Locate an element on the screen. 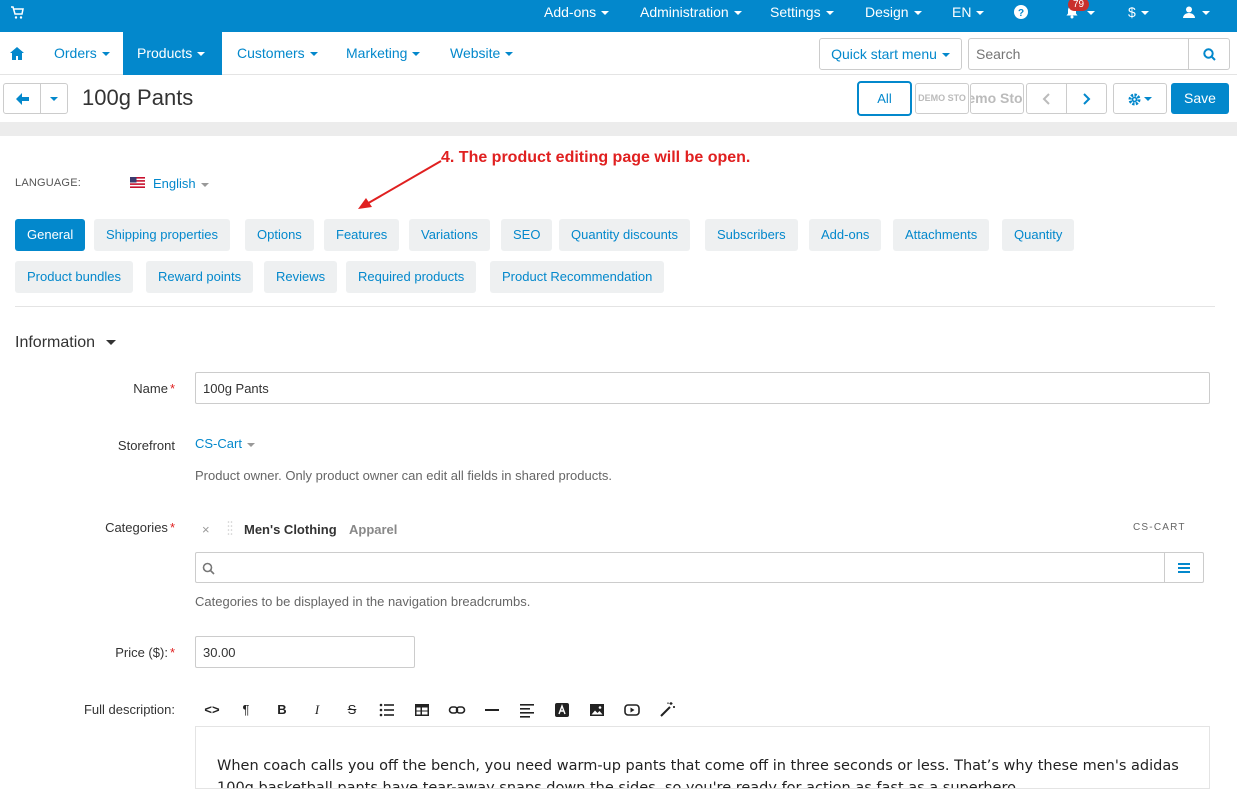  tab-subscribers: Subscribers is located at coordinates (751, 235).